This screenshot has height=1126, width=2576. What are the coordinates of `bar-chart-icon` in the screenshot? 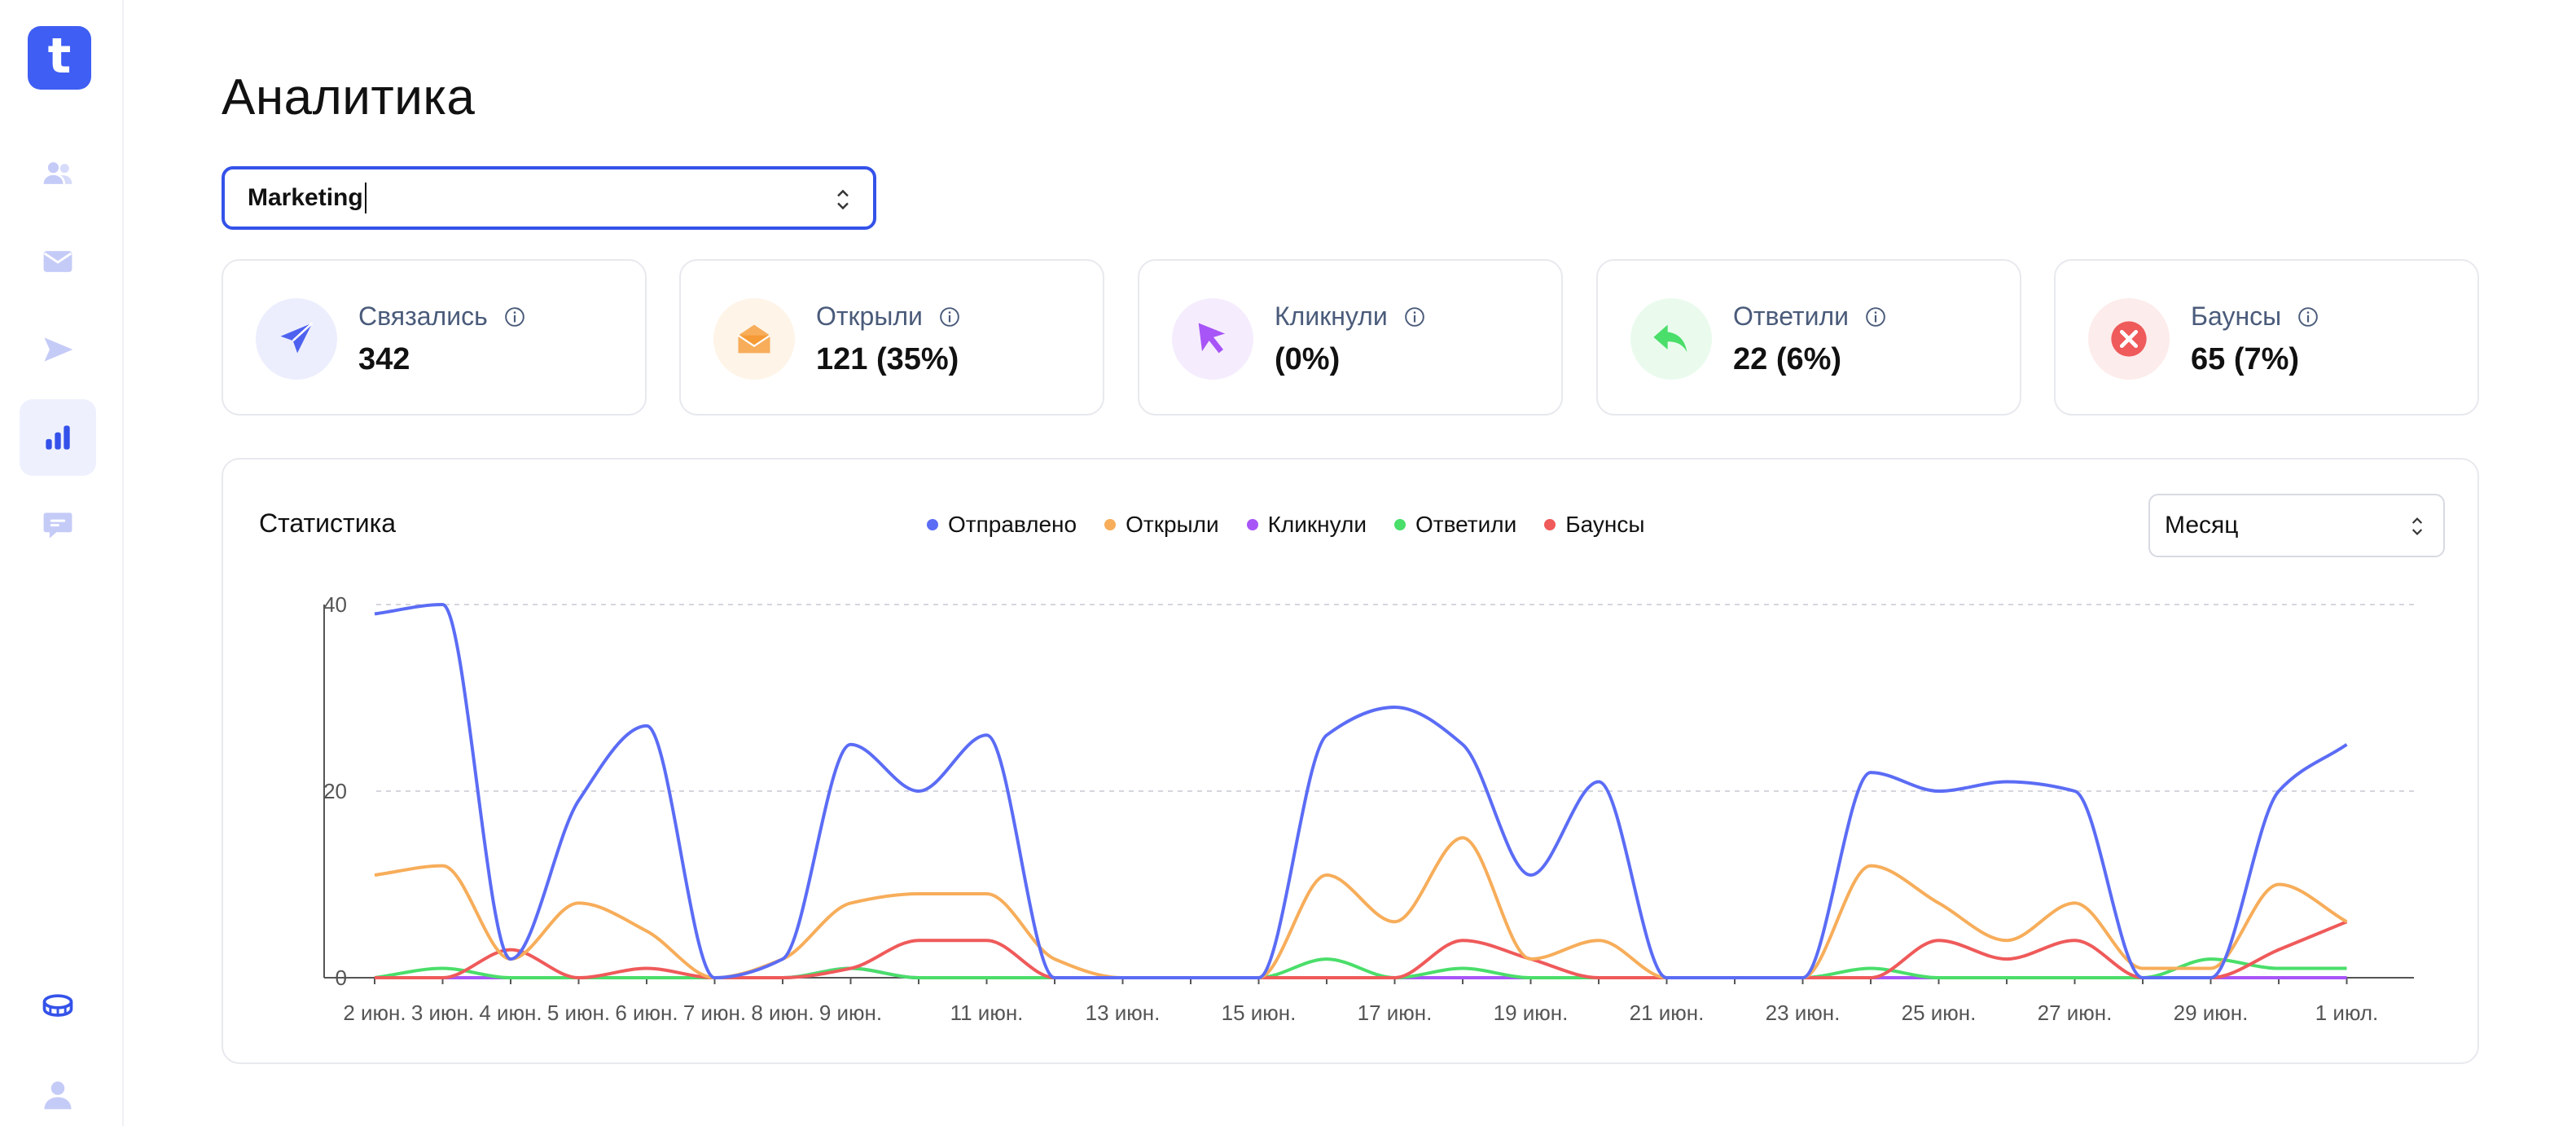 It's located at (58, 437).